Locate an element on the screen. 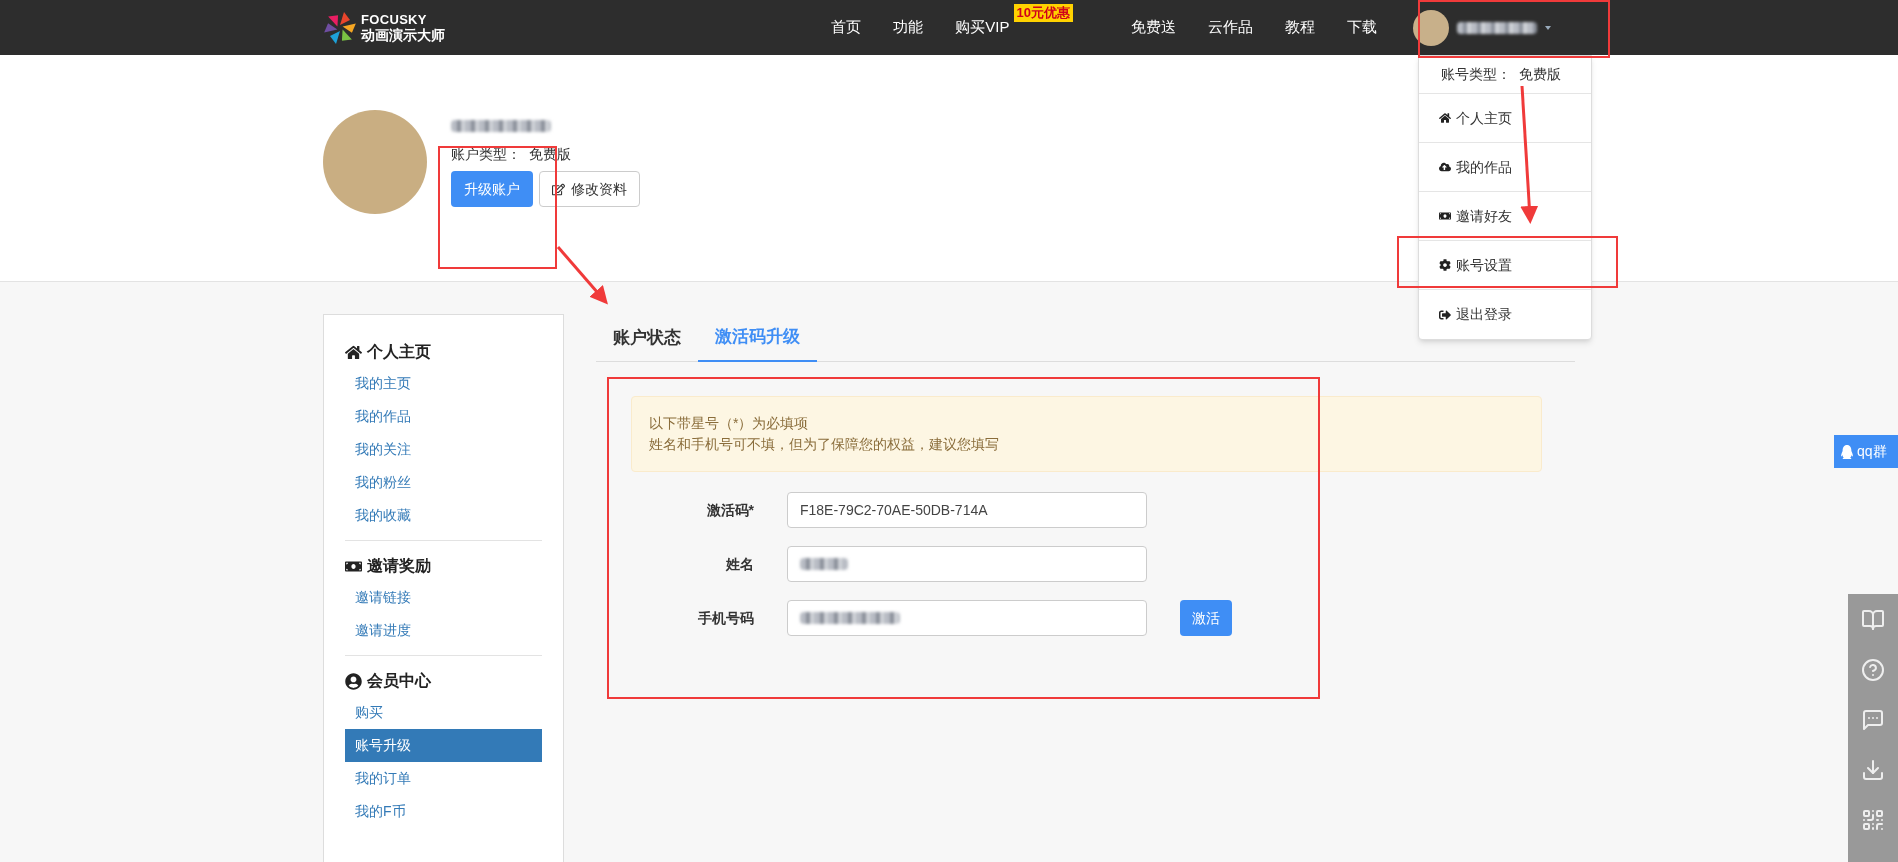 This screenshot has height=862, width=1898. sidebar-item: 邀请进度 is located at coordinates (443, 630).